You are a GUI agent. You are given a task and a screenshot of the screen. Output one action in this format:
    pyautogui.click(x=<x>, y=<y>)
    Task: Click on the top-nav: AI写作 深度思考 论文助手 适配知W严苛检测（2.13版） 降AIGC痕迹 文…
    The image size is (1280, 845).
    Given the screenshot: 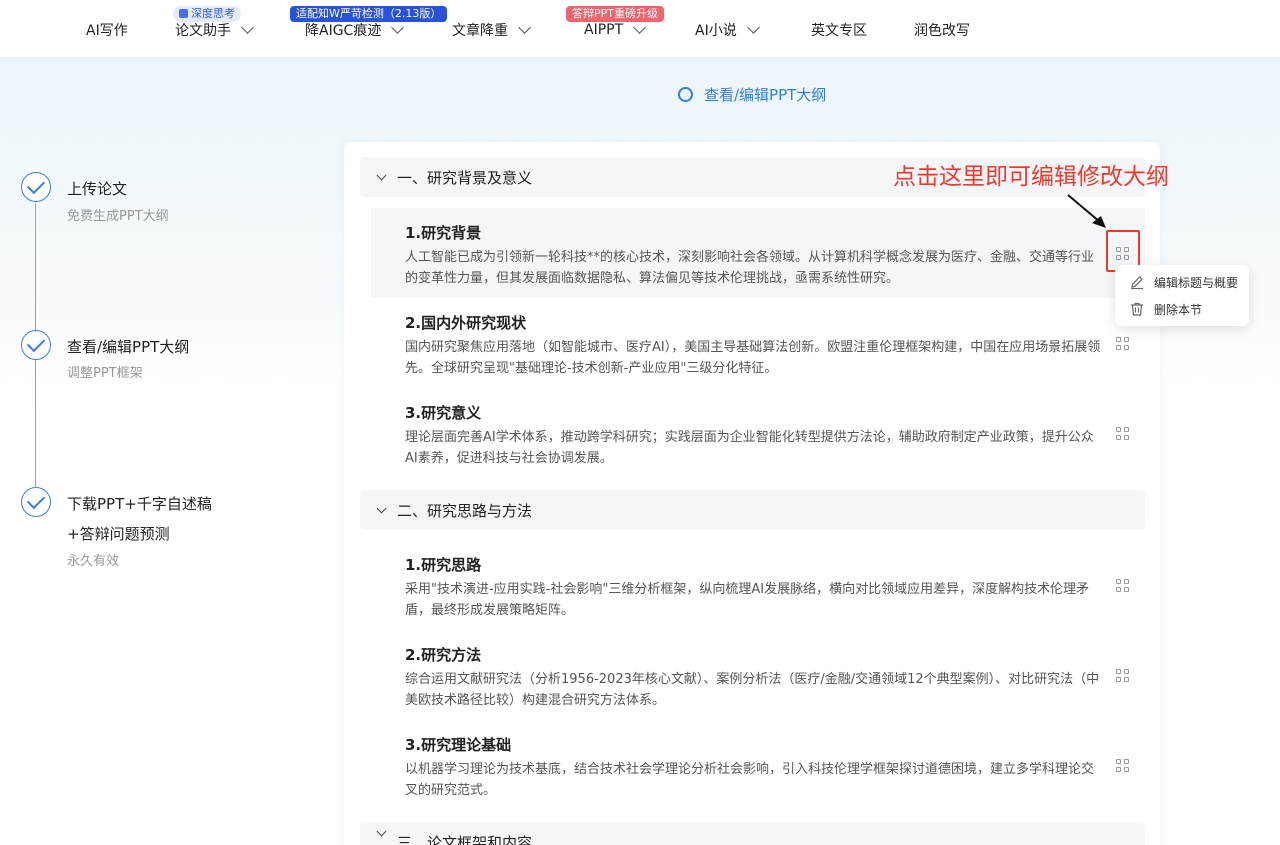 What is the action you would take?
    pyautogui.click(x=640, y=29)
    